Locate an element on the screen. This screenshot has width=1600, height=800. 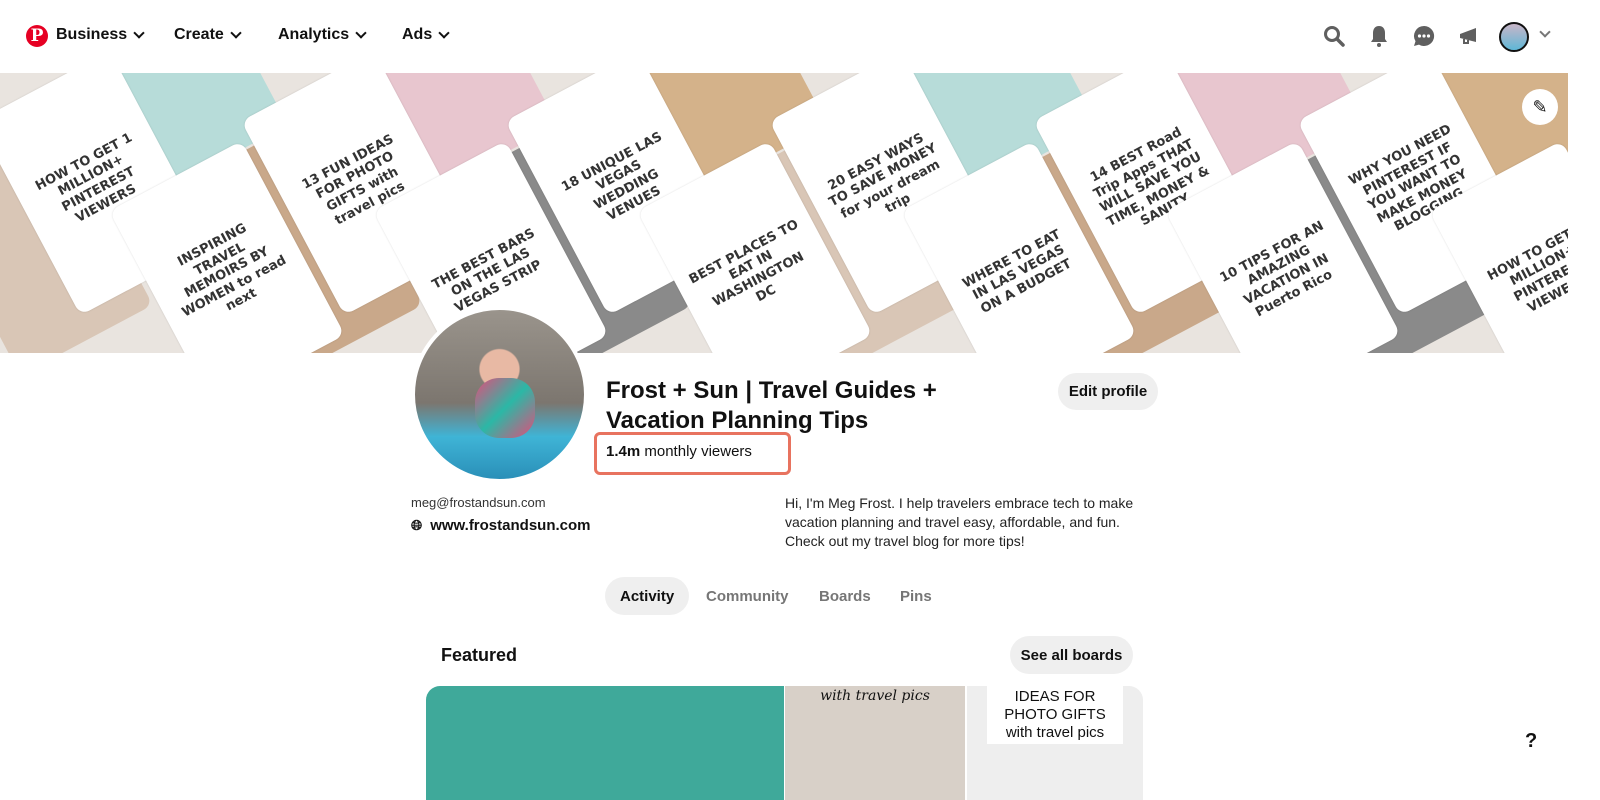
nav-label: Create is located at coordinates (199, 34).